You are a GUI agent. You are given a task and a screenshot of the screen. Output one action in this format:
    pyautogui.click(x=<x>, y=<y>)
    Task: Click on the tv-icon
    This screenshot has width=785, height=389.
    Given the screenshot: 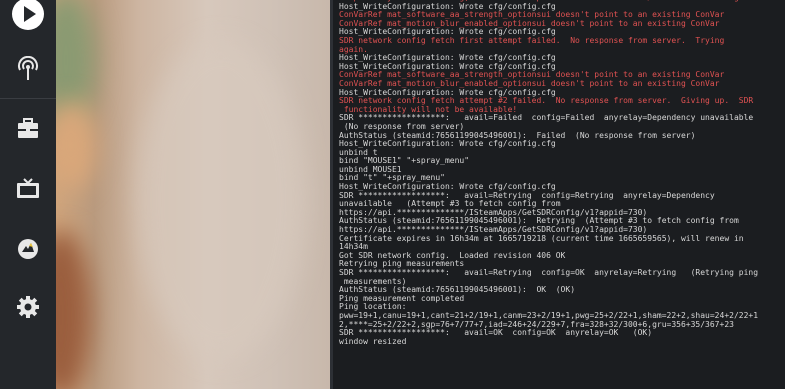 What is the action you would take?
    pyautogui.click(x=28, y=188)
    